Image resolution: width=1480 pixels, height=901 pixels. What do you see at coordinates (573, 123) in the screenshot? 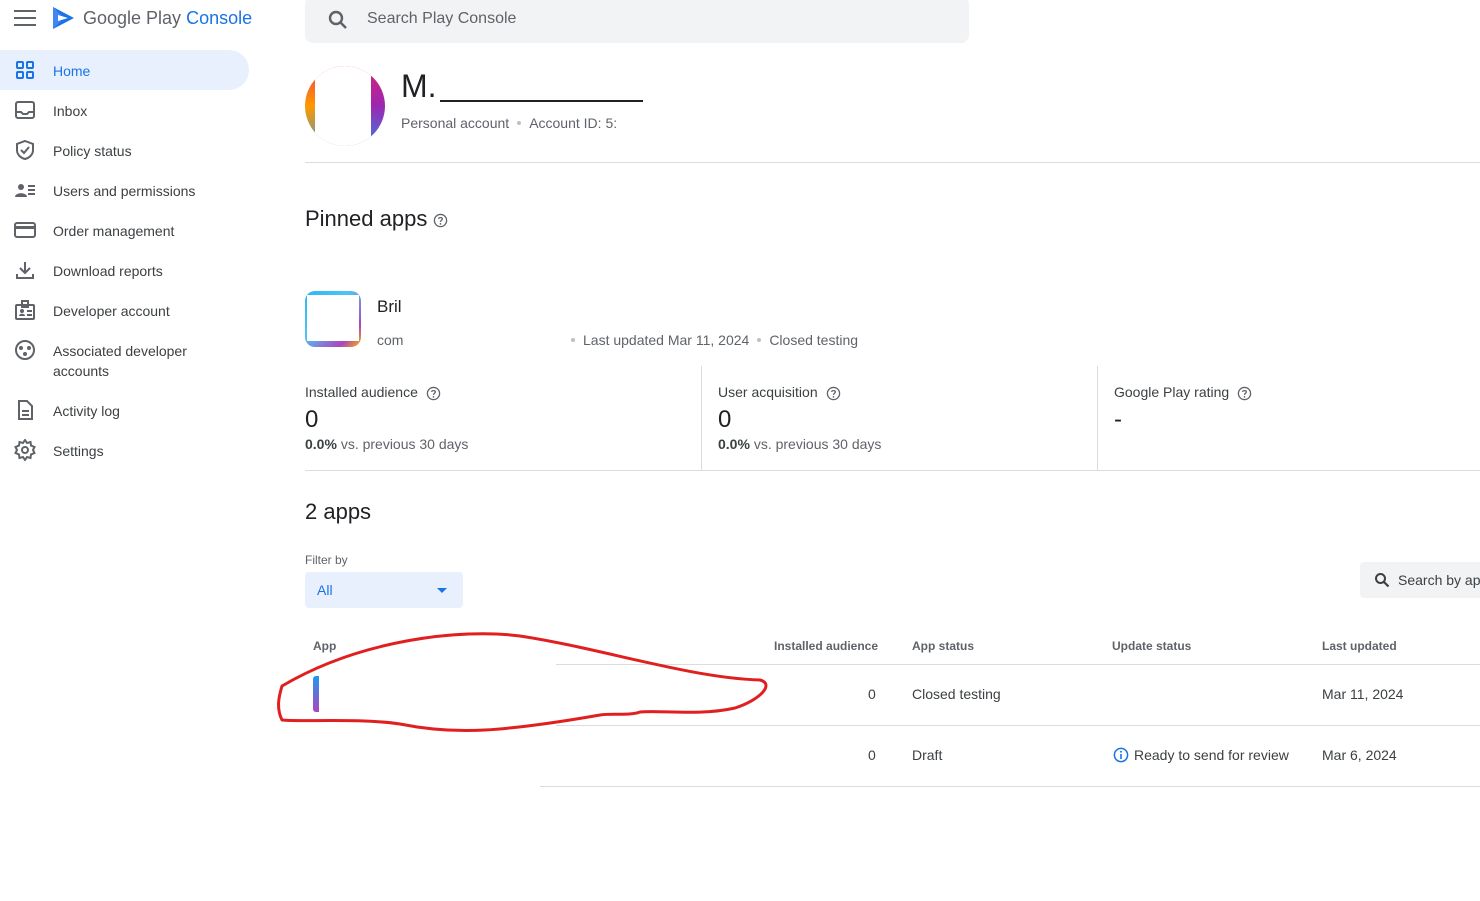
I see `account-id: Account ID: 5:` at bounding box center [573, 123].